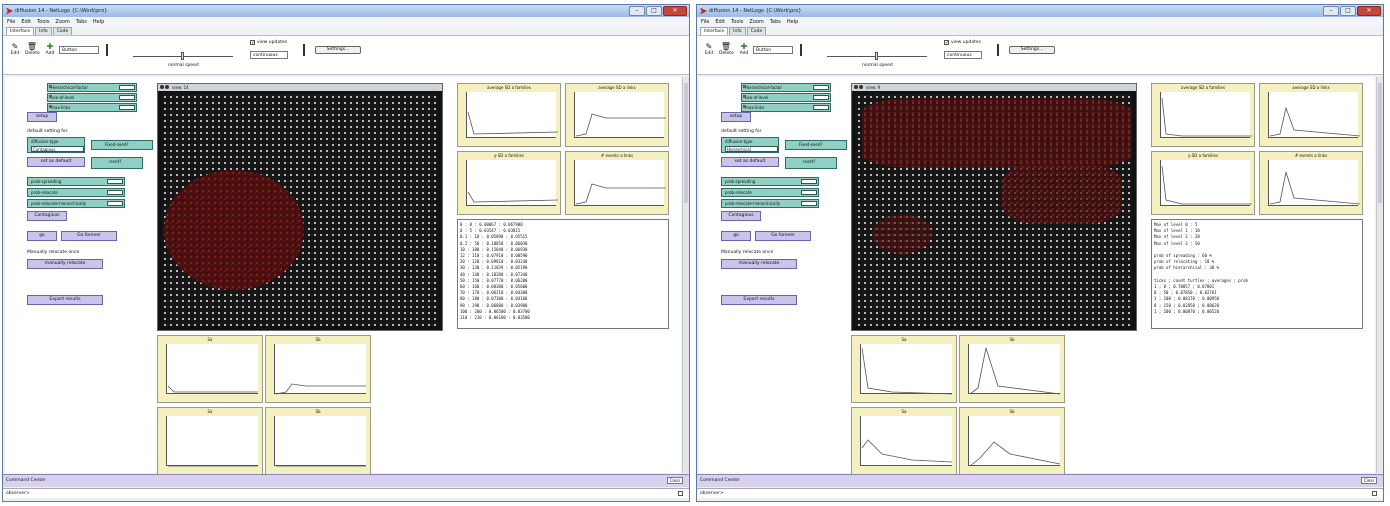 The height and width of the screenshot is (506, 1390). Describe the element at coordinates (509, 183) in the screenshot. I see `plot-top-3: y-SD a families` at that location.